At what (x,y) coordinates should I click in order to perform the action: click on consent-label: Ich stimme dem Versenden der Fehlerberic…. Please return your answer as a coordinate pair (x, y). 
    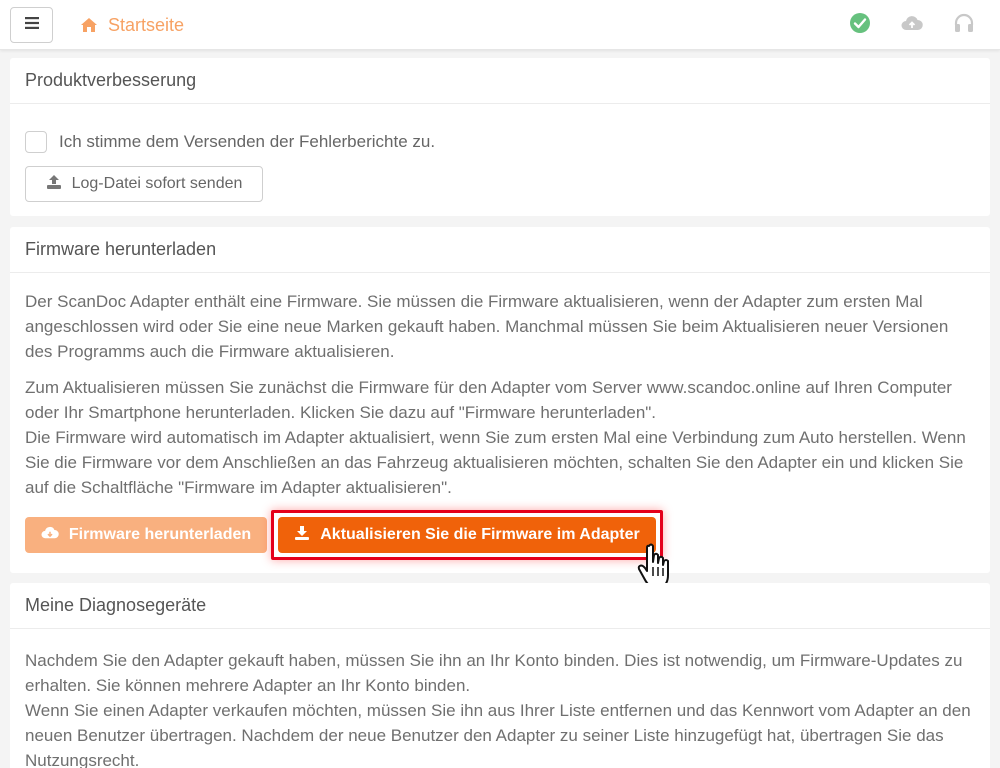
    Looking at the image, I should click on (247, 141).